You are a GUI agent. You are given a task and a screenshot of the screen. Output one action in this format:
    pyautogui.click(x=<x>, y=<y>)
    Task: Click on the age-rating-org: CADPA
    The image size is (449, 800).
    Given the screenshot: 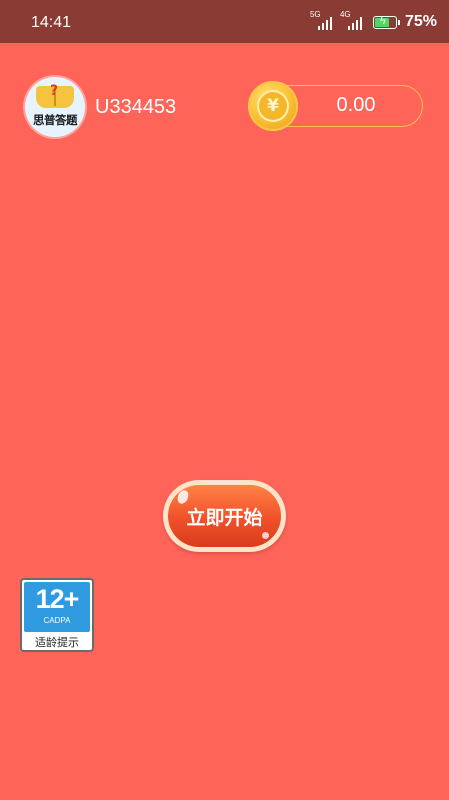 What is the action you would take?
    pyautogui.click(x=57, y=620)
    